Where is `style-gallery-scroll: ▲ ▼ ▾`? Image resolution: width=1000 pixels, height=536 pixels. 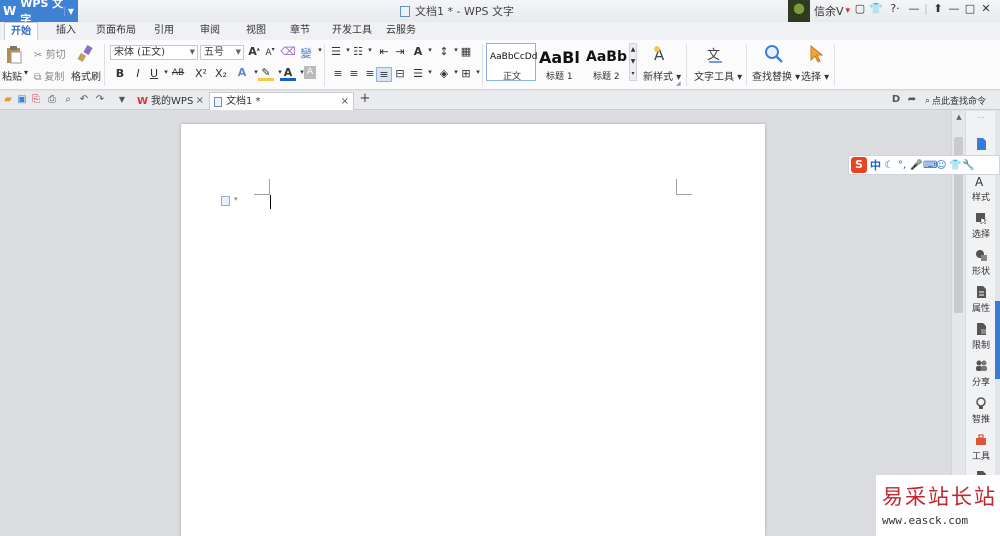 style-gallery-scroll: ▲ ▼ ▾ is located at coordinates (633, 62).